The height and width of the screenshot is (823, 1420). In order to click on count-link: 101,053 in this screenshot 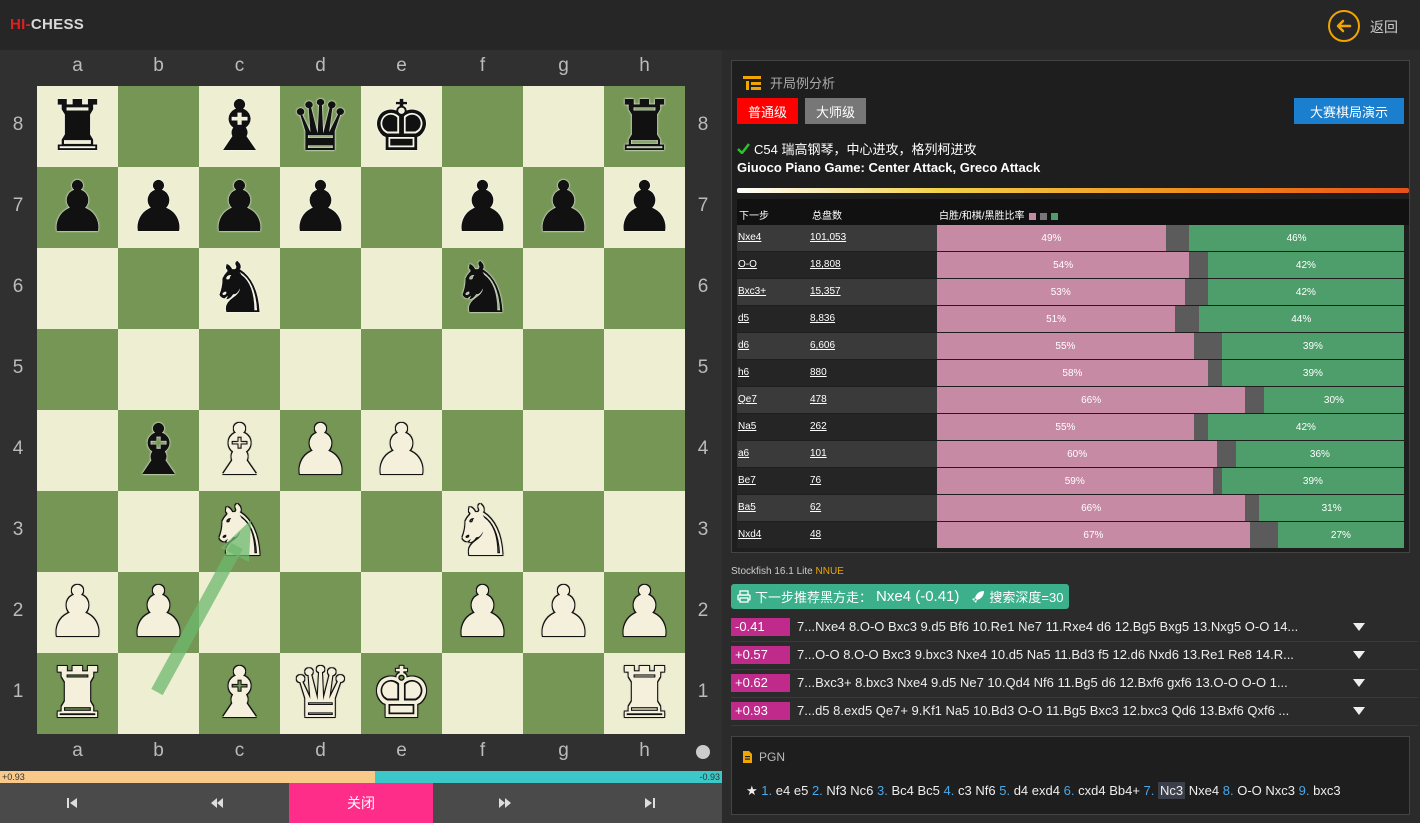, I will do `click(828, 237)`.